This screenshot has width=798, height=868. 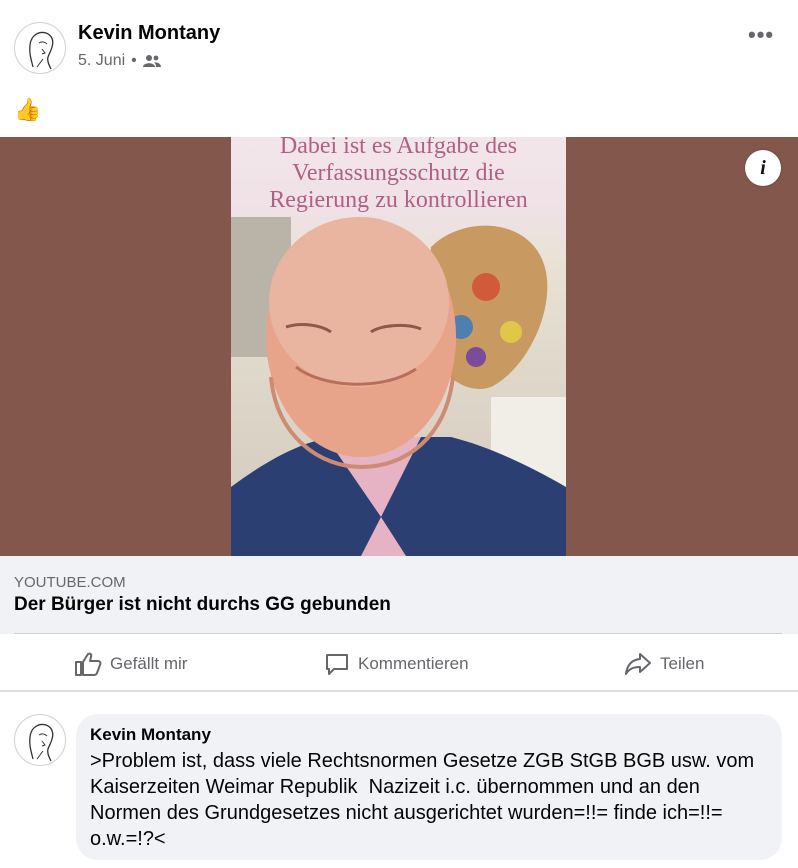 I want to click on comment-author: Kevin Montany, so click(x=429, y=735).